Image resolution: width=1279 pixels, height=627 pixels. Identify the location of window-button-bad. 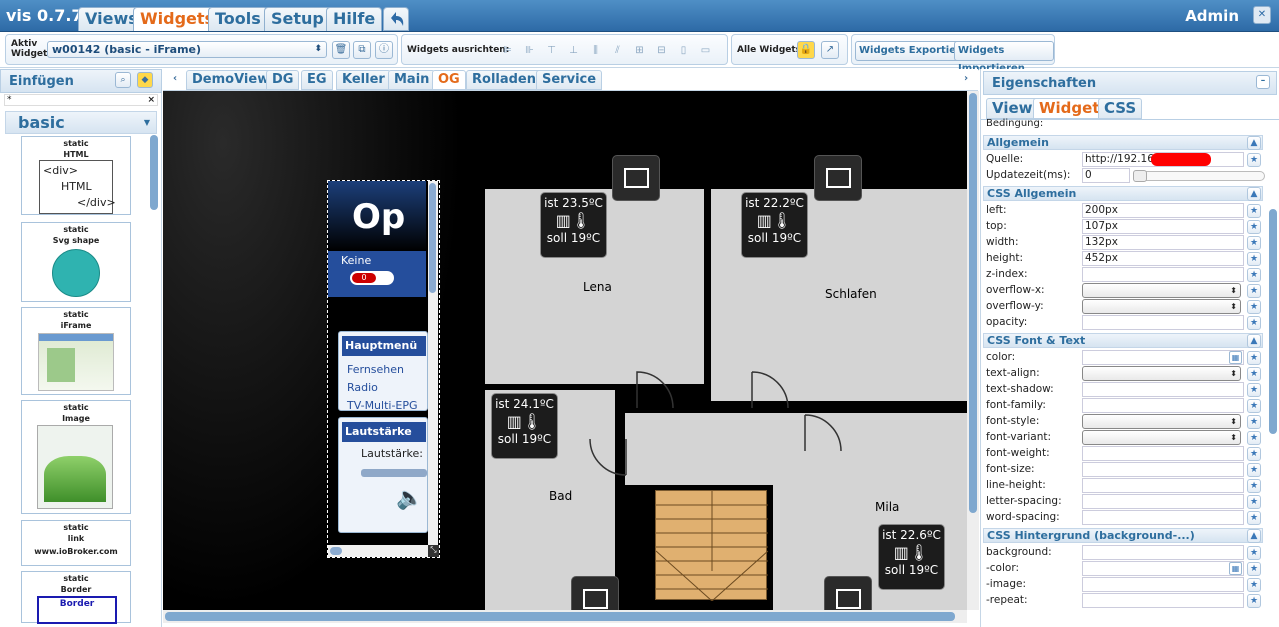
(595, 593).